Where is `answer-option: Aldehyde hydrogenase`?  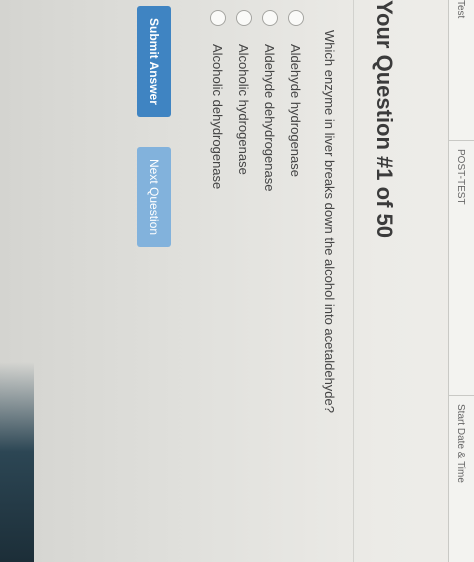 answer-option: Aldehyde hydrogenase is located at coordinates (296, 100).